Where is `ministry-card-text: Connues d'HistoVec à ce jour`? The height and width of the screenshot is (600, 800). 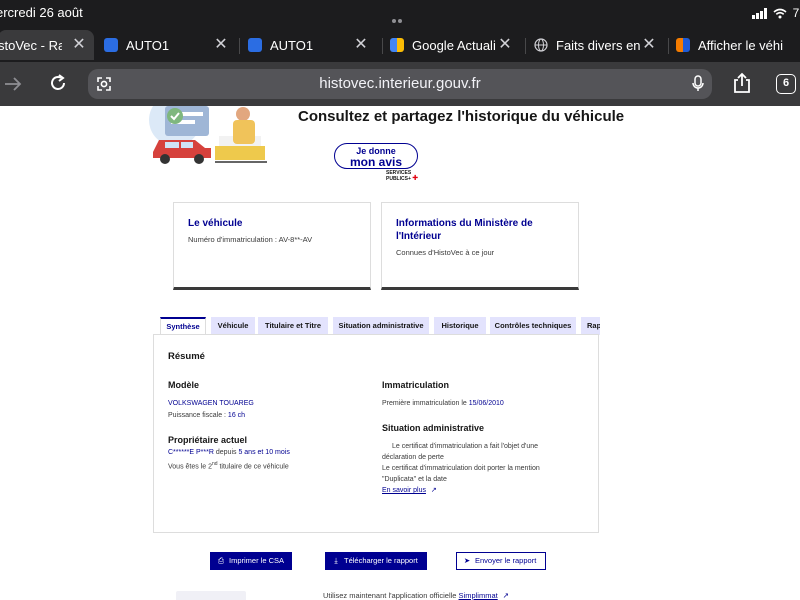 ministry-card-text: Connues d'HistoVec à ce jour is located at coordinates (445, 252).